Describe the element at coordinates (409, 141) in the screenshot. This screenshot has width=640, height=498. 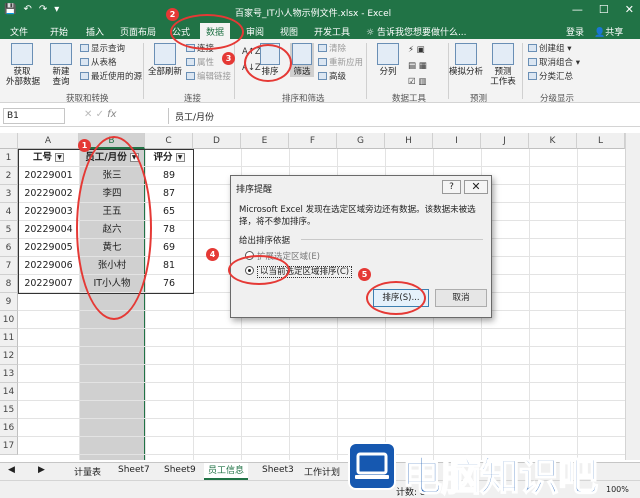
I see `column-header: H` at that location.